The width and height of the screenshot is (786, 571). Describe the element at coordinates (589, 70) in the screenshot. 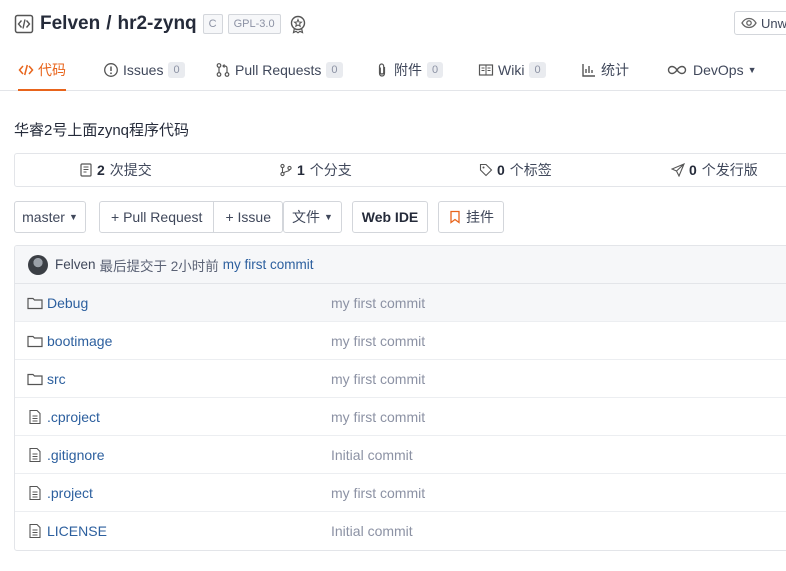

I see `bar-chart-icon` at that location.